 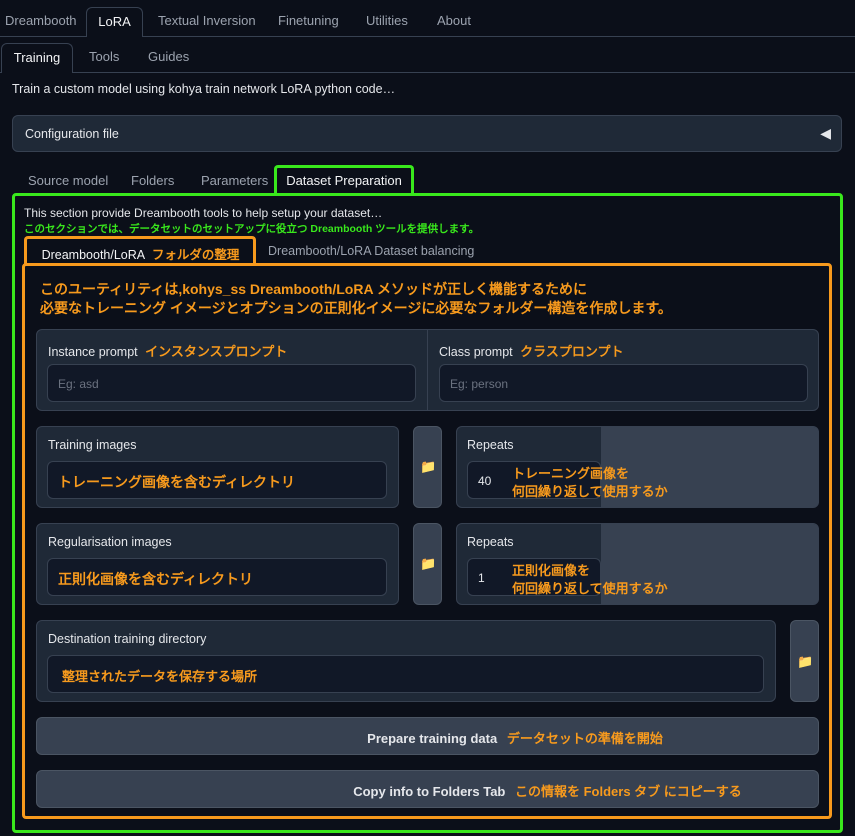 What do you see at coordinates (37, 58) in the screenshot?
I see `tab-training: Training` at bounding box center [37, 58].